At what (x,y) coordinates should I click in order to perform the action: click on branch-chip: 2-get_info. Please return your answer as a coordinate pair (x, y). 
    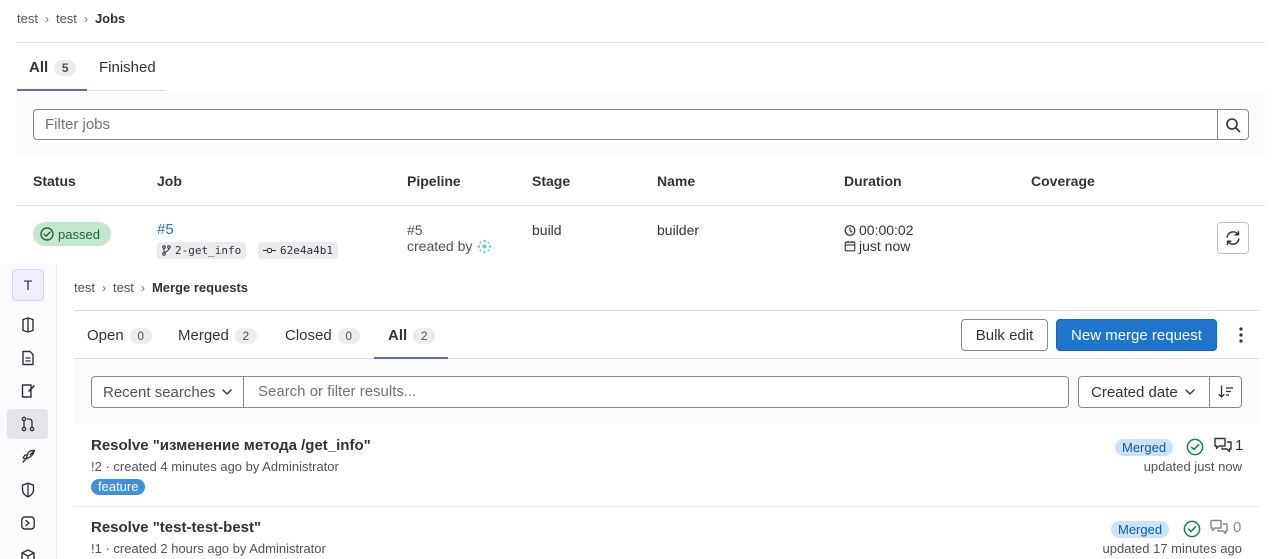
    Looking at the image, I should click on (202, 250).